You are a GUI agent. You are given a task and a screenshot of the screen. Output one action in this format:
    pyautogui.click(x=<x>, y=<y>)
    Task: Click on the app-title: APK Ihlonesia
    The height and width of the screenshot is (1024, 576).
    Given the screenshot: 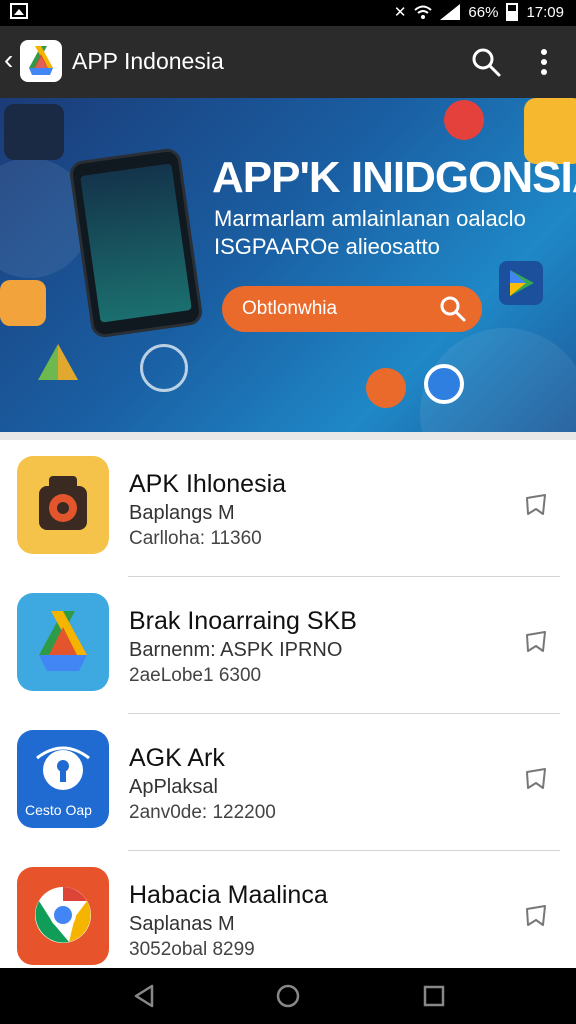 What is the action you would take?
    pyautogui.click(x=208, y=484)
    